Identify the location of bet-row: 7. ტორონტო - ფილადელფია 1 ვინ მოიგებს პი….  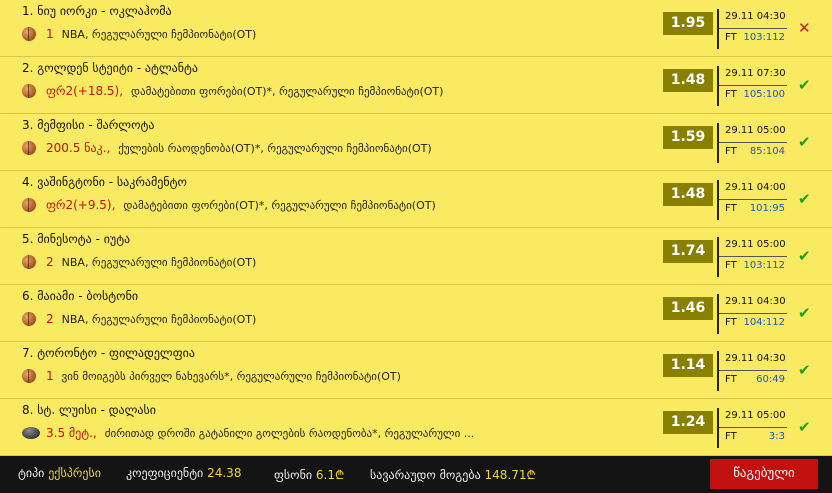
(416, 370).